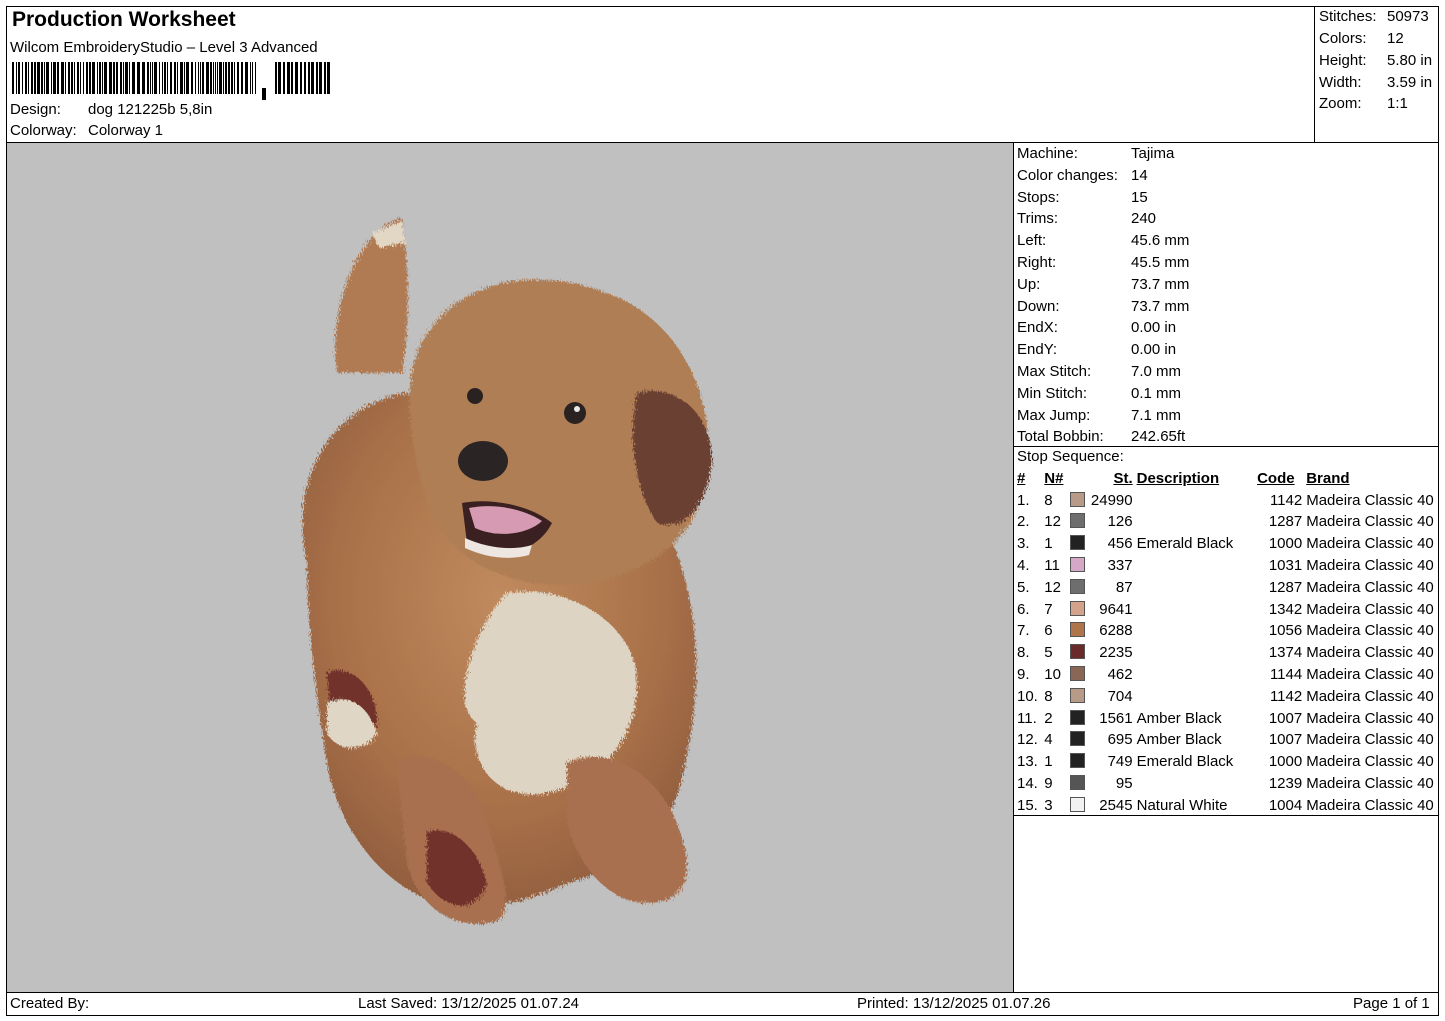 The height and width of the screenshot is (1021, 1445). What do you see at coordinates (1120, 522) in the screenshot?
I see `cell-stitches: 126` at bounding box center [1120, 522].